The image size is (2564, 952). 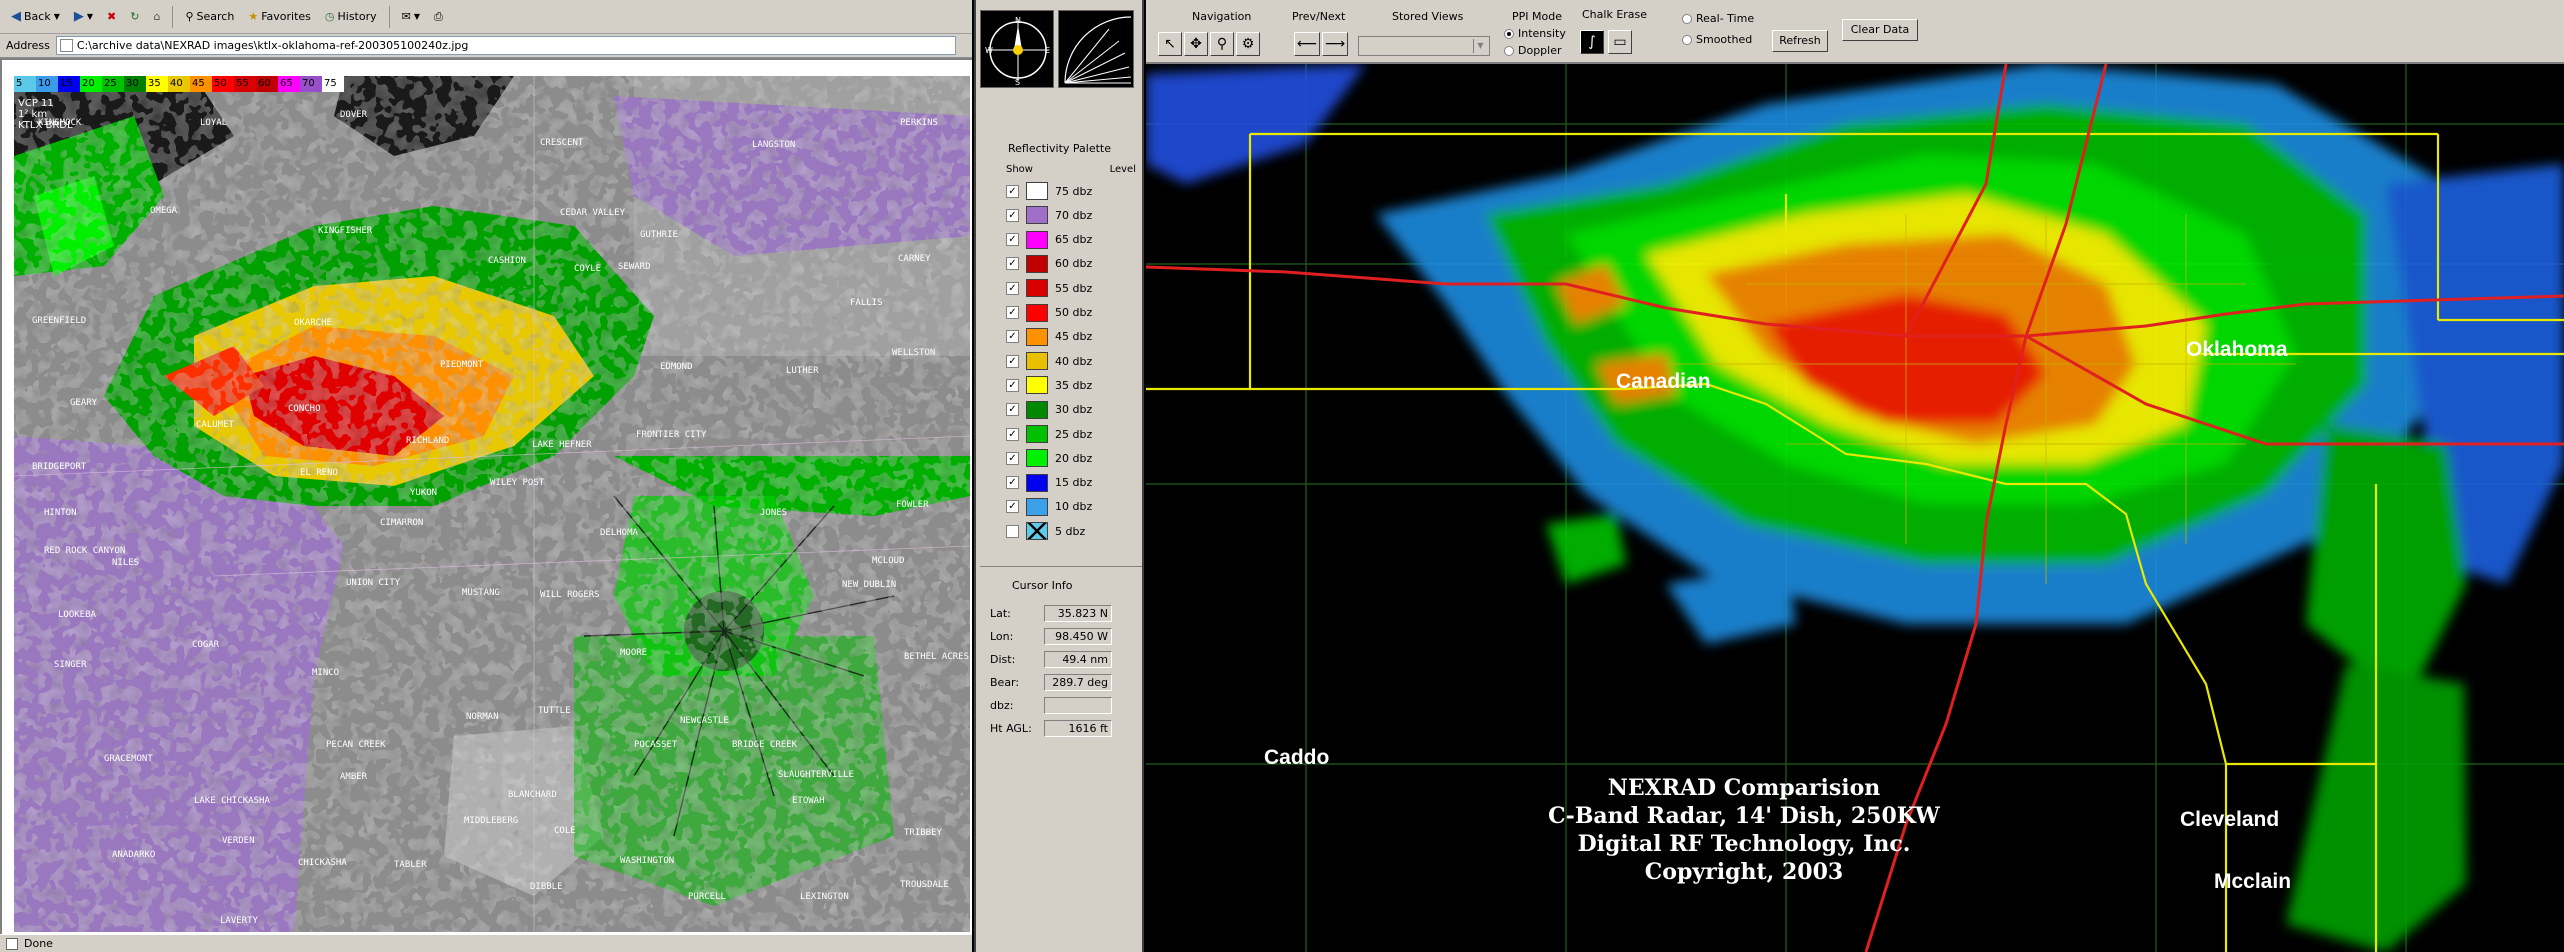 What do you see at coordinates (554, 711) in the screenshot?
I see `town-label: TUTTLE` at bounding box center [554, 711].